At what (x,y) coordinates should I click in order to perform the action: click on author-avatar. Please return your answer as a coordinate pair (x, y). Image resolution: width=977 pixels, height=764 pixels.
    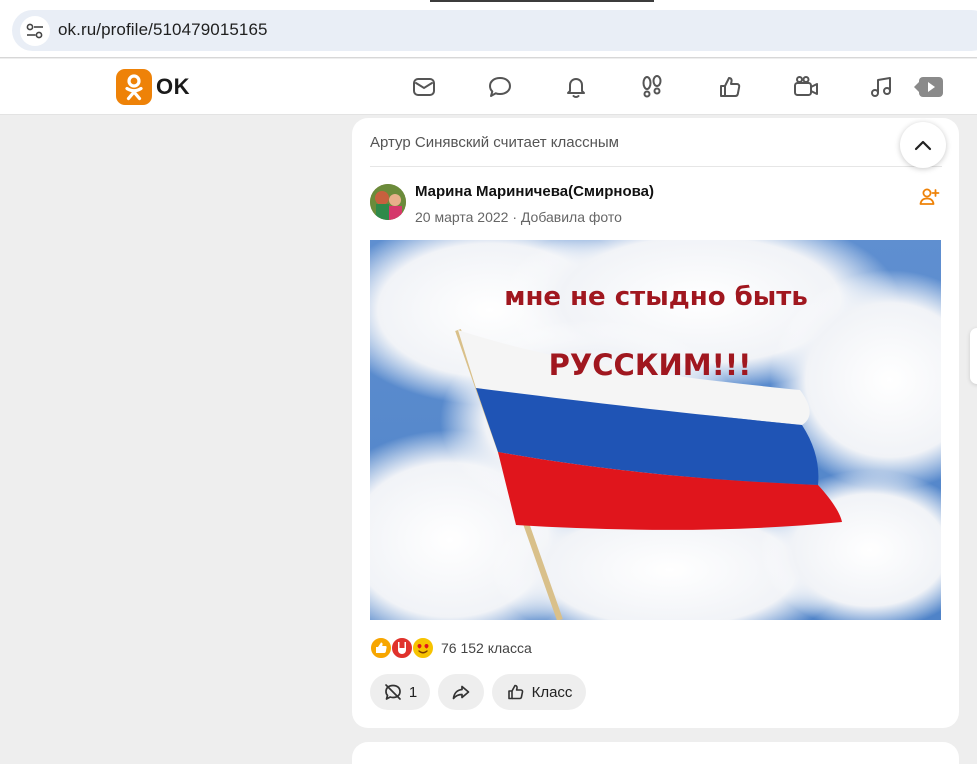
    Looking at the image, I should click on (388, 202).